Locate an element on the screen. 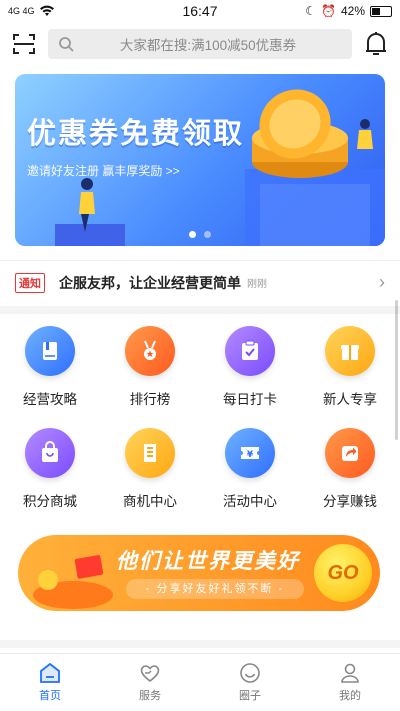  scan-button is located at coordinates (24, 44).